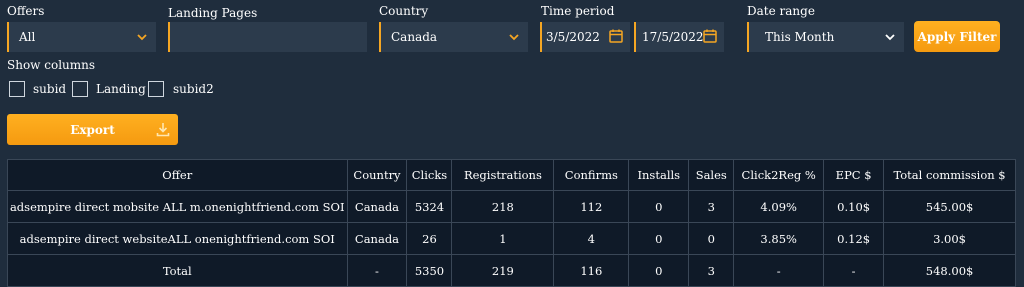 This screenshot has width=1024, height=287. What do you see at coordinates (578, 11) in the screenshot?
I see `time-period-label: Time period` at bounding box center [578, 11].